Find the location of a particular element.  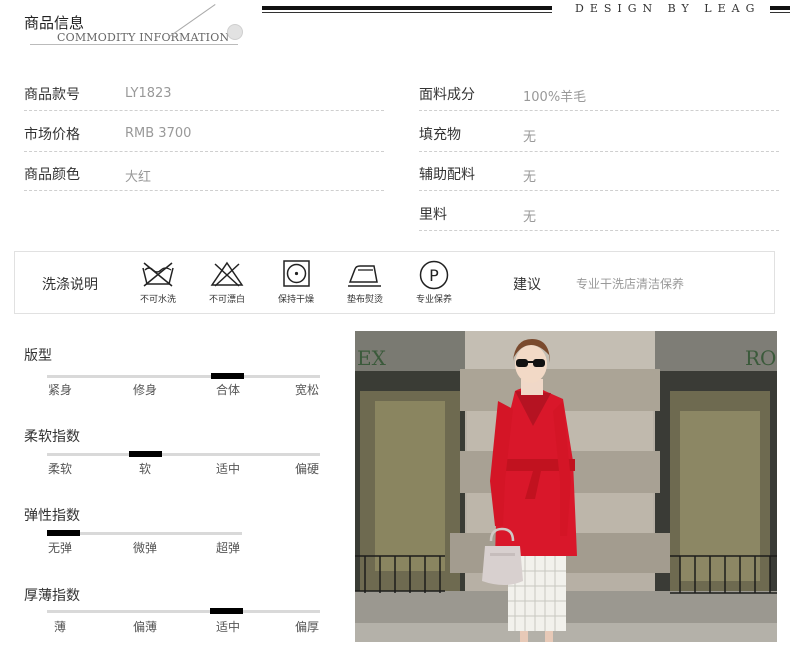

scale-title: 弹性指数 is located at coordinates (52, 516).